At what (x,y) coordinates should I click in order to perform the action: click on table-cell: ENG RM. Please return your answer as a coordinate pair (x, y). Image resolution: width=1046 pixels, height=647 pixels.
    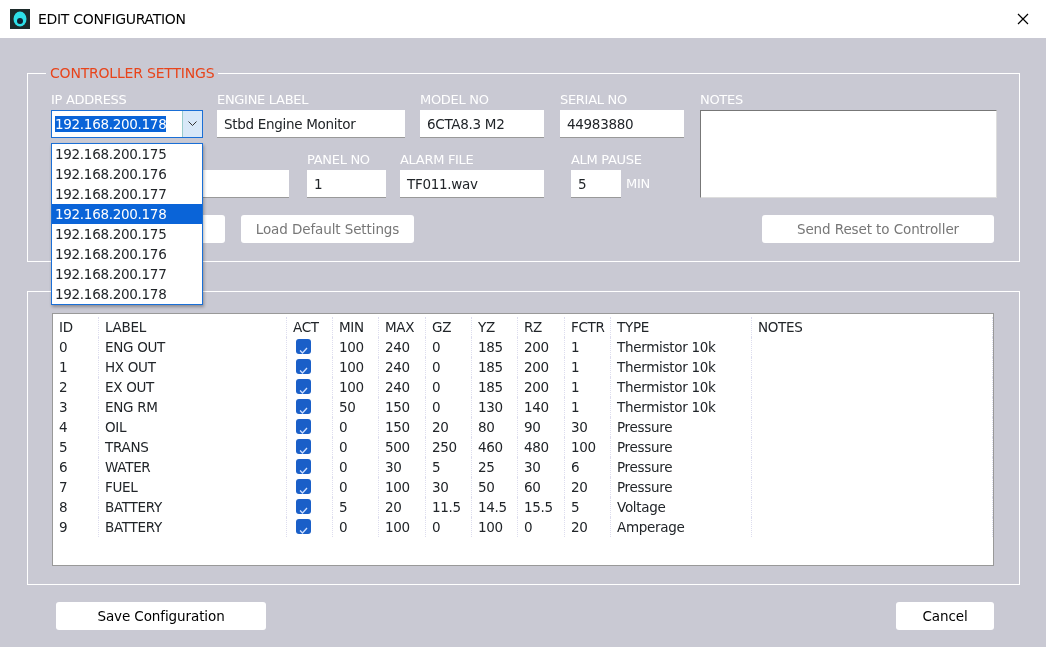
    Looking at the image, I should click on (193, 407).